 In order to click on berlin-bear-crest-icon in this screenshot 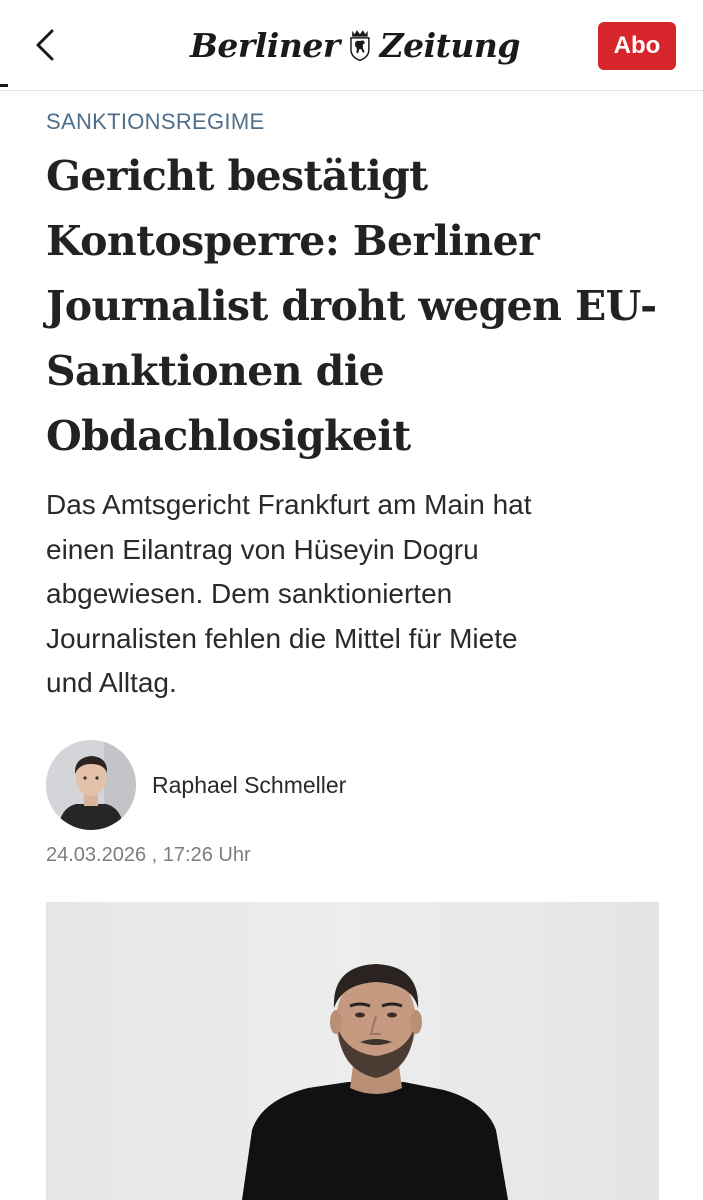, I will do `click(359, 46)`.